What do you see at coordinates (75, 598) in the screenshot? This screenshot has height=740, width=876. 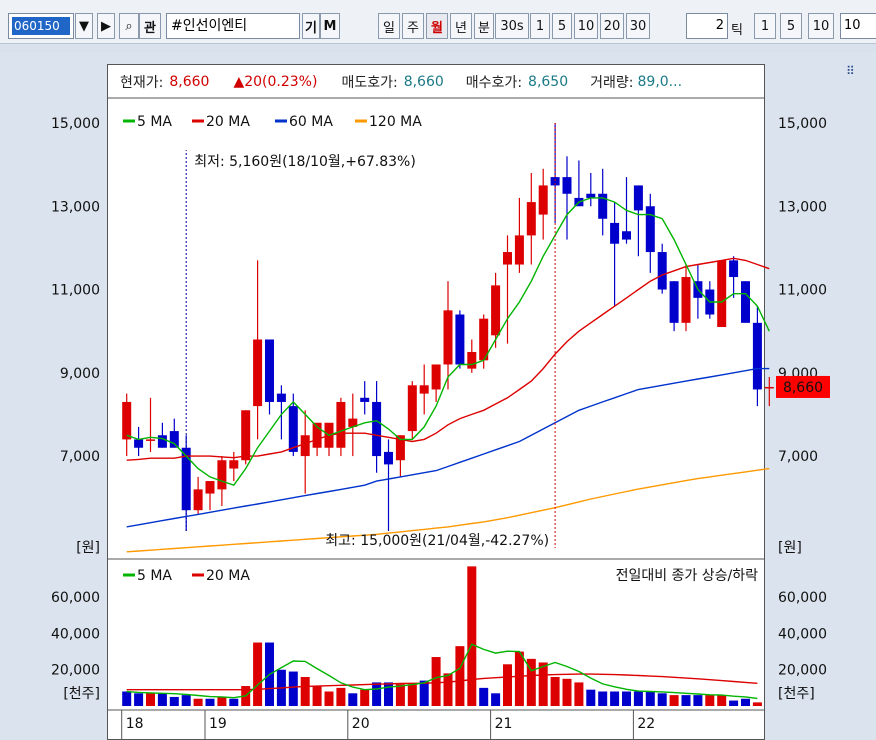 I see `volume-ytick-left-0: 60,000` at bounding box center [75, 598].